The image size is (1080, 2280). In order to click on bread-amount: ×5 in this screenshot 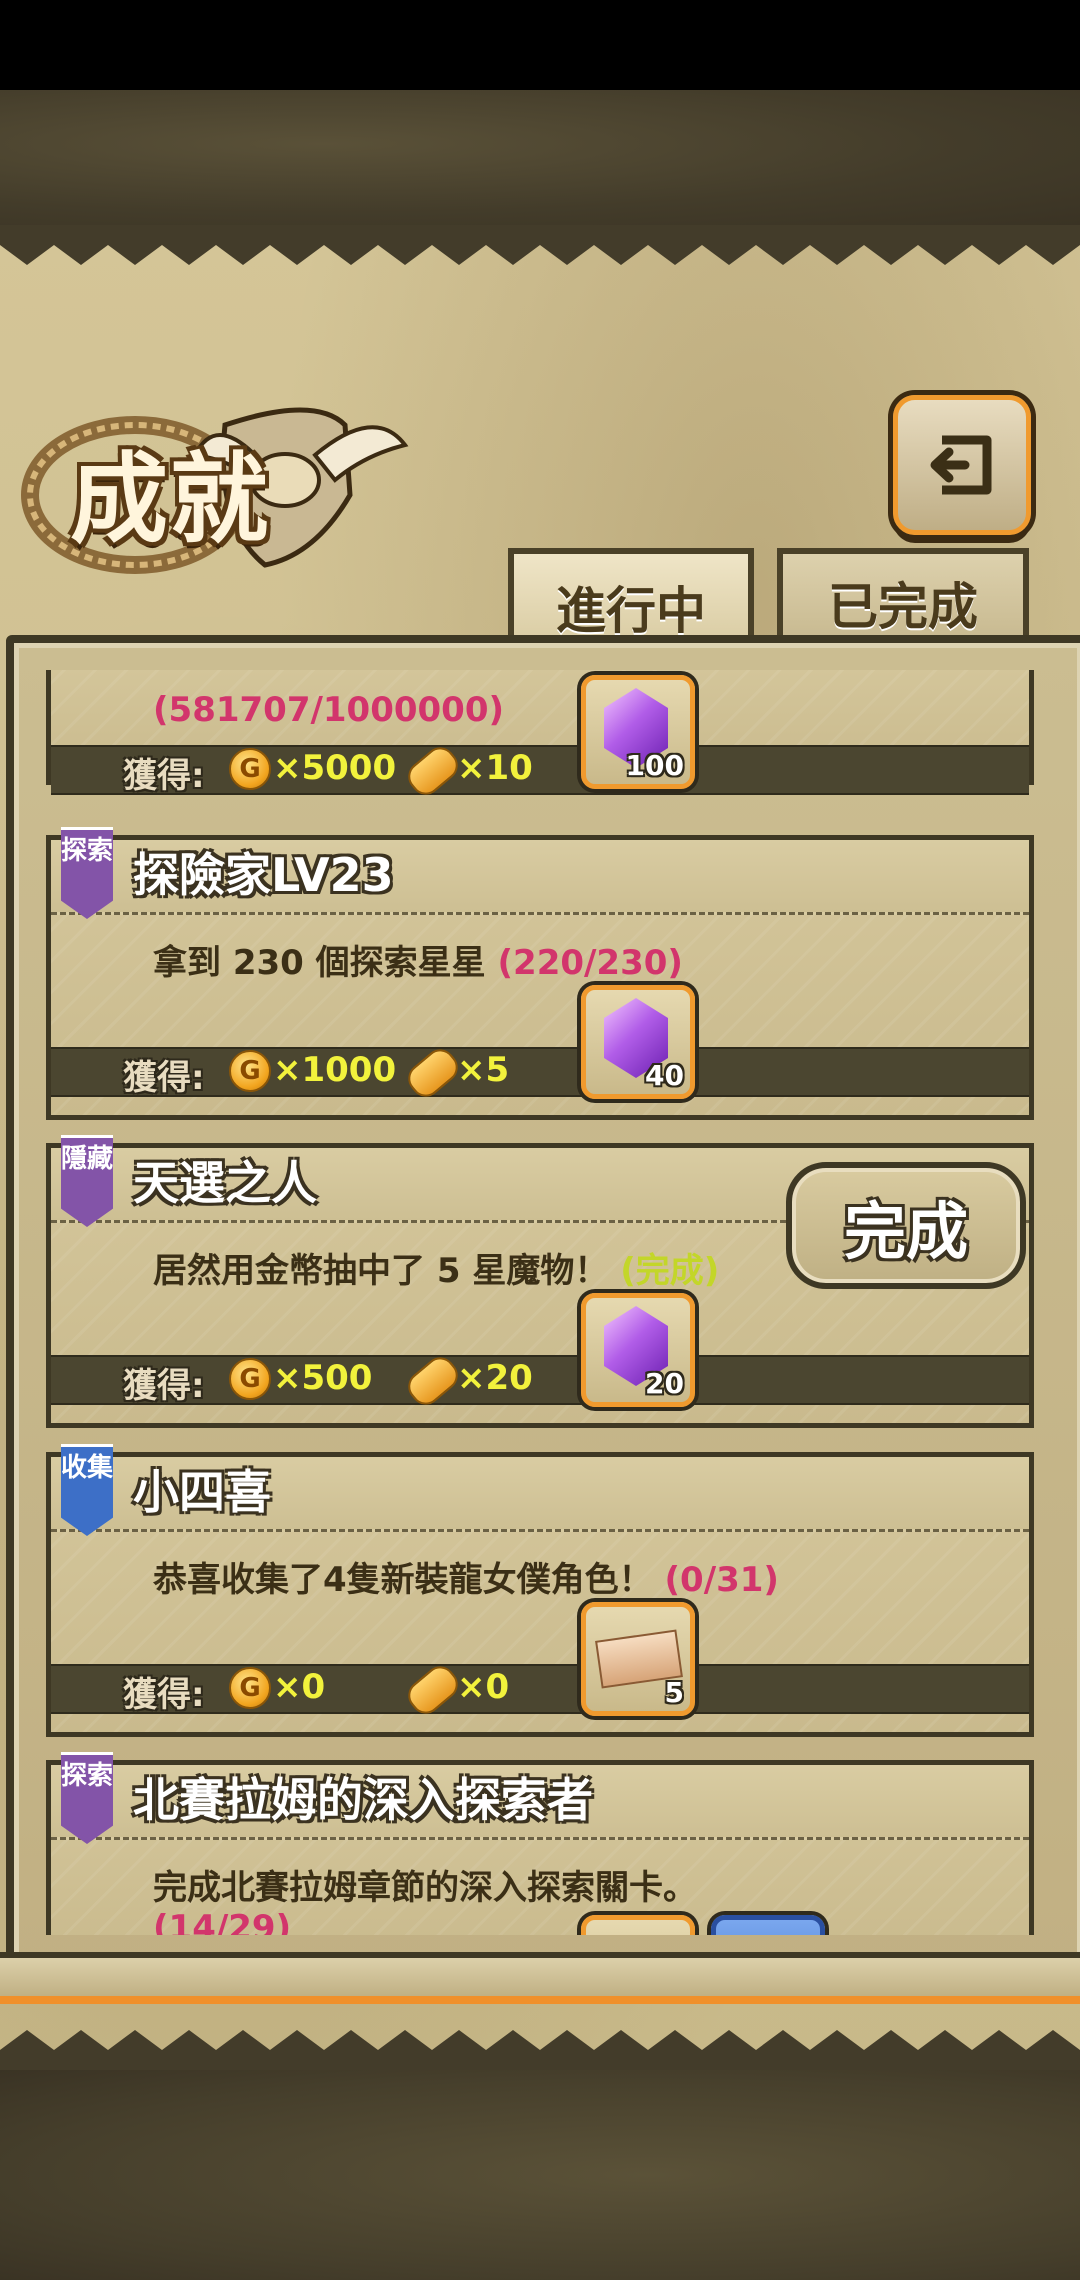, I will do `click(483, 1070)`.